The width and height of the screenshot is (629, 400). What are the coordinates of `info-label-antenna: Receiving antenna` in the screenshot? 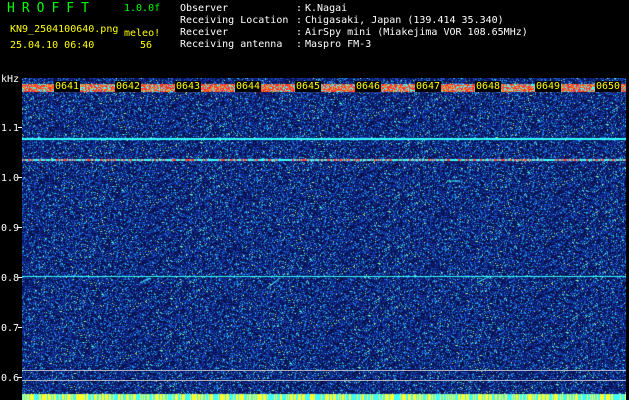 It's located at (231, 44).